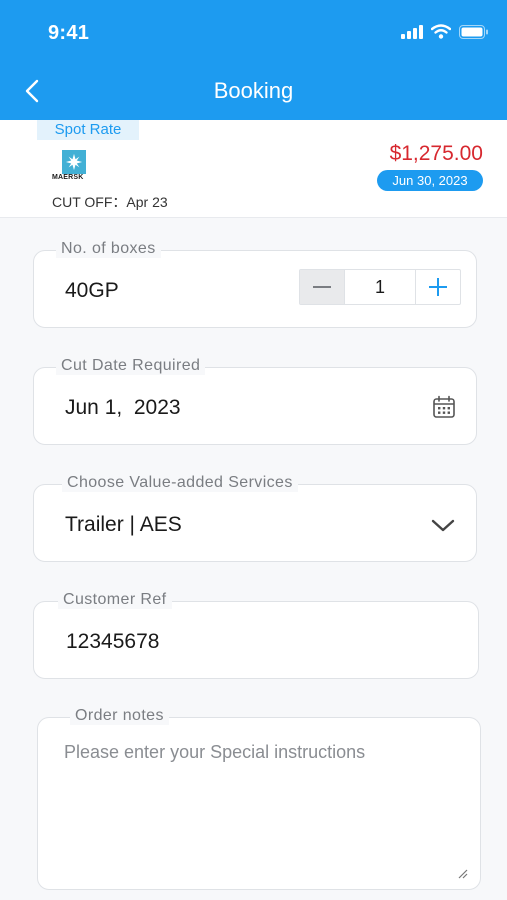 The height and width of the screenshot is (900, 507). I want to click on boxes-label: No. of boxes, so click(108, 249).